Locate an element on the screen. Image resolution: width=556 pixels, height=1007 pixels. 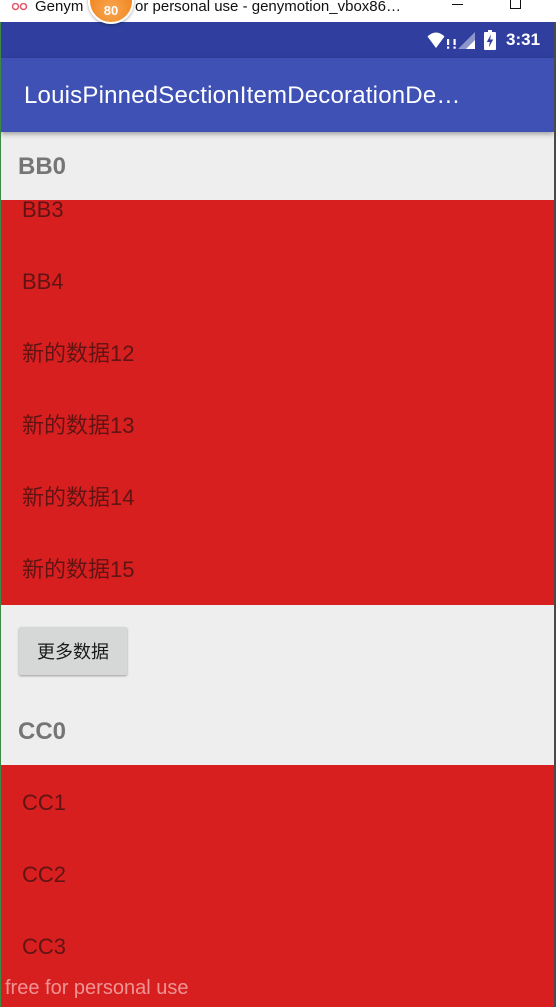
list-item: CC1 is located at coordinates (277, 803).